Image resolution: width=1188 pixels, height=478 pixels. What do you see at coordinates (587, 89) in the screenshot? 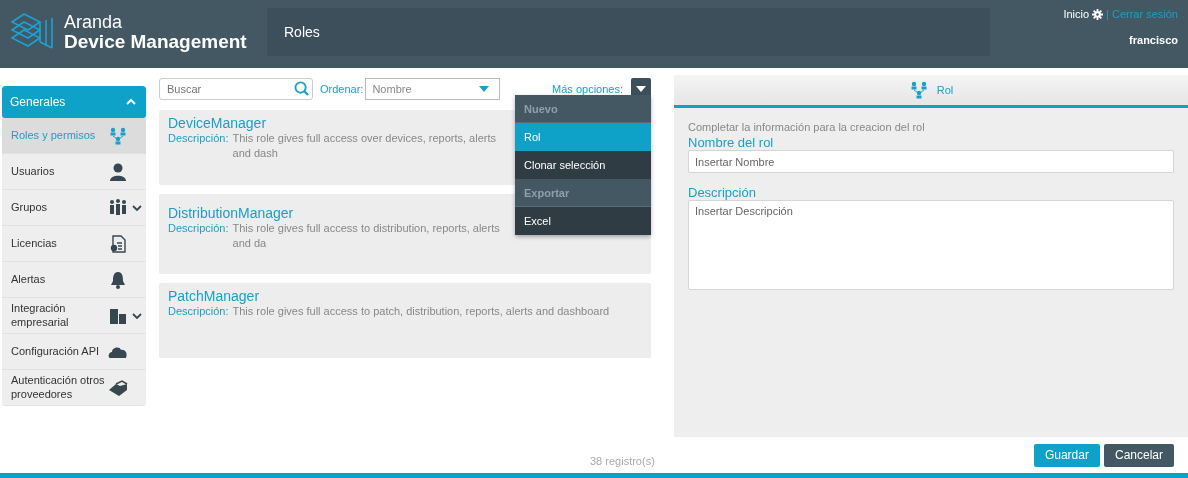
I see `more-options-label: Más opciones:` at bounding box center [587, 89].